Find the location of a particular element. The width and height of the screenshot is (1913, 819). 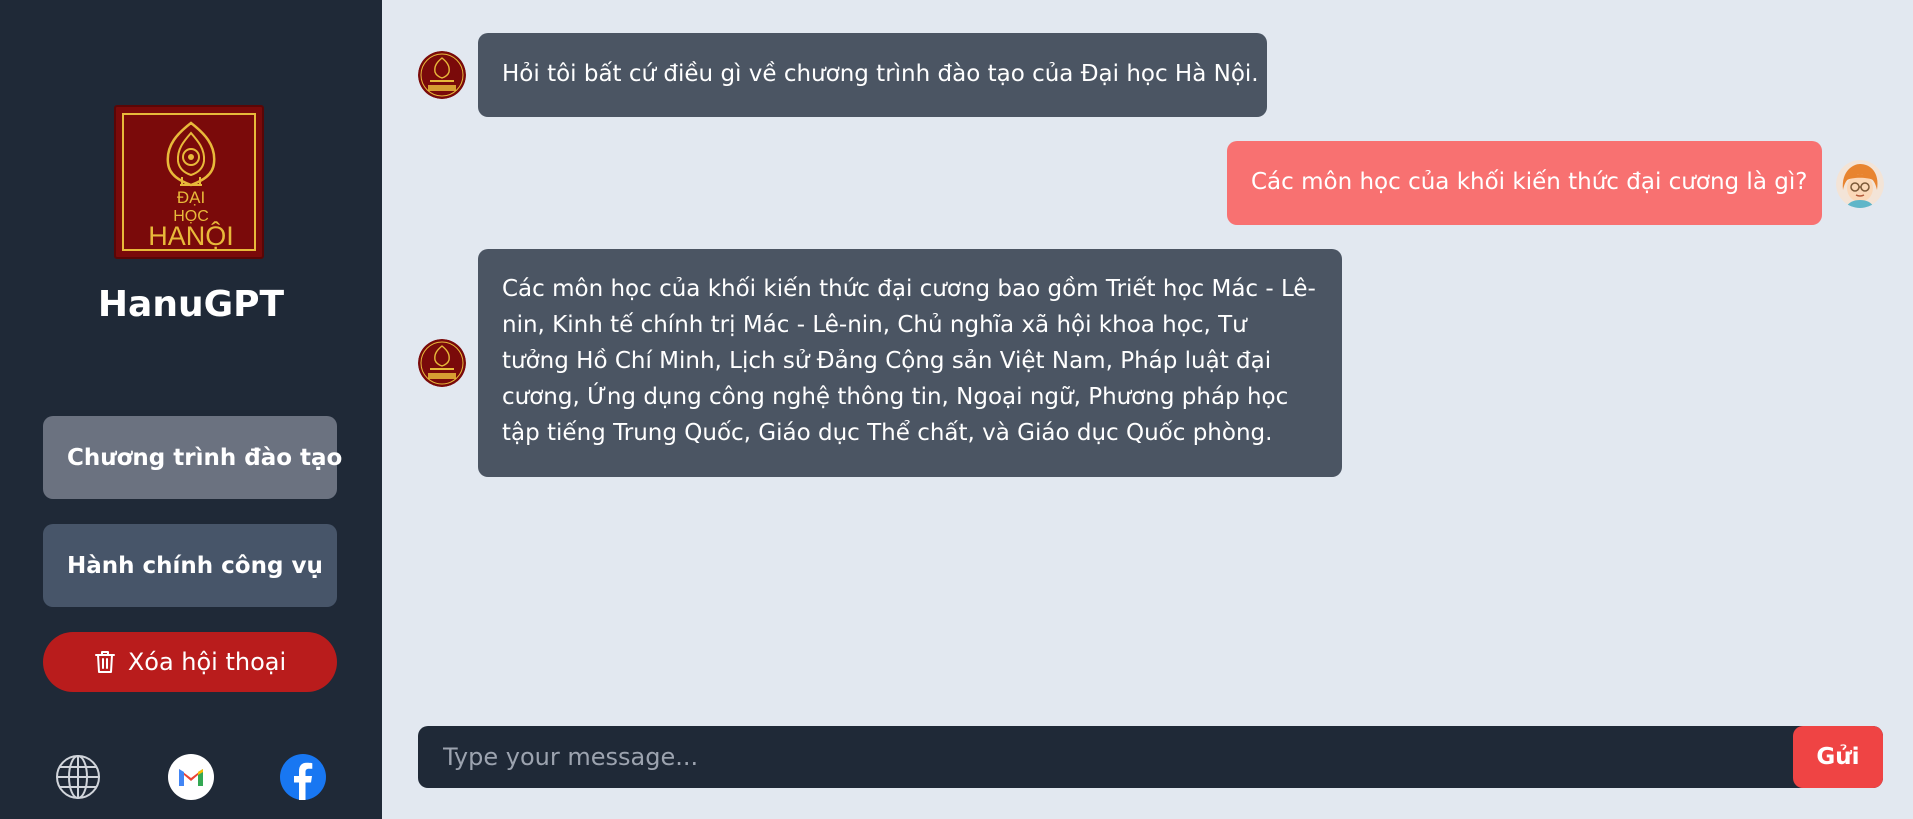

send-button: Gửi is located at coordinates (1838, 757).